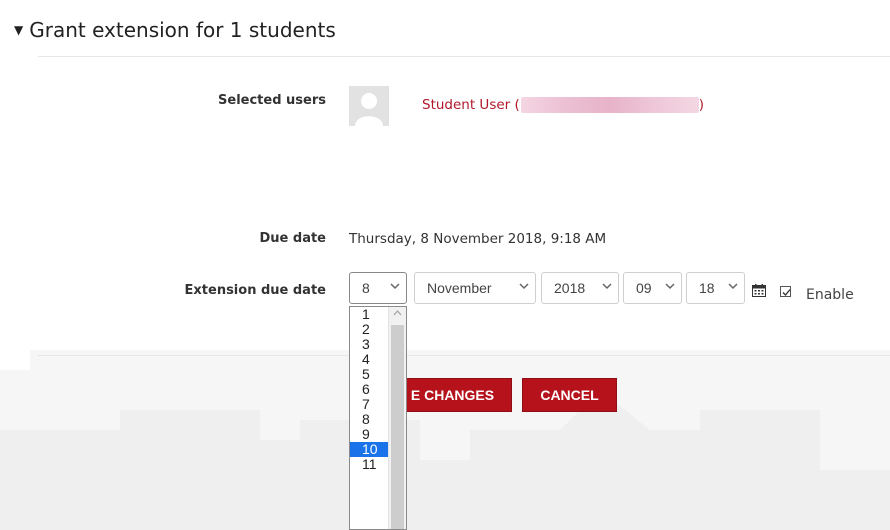 The height and width of the screenshot is (530, 890). I want to click on selected-users-label: Selected users, so click(272, 100).